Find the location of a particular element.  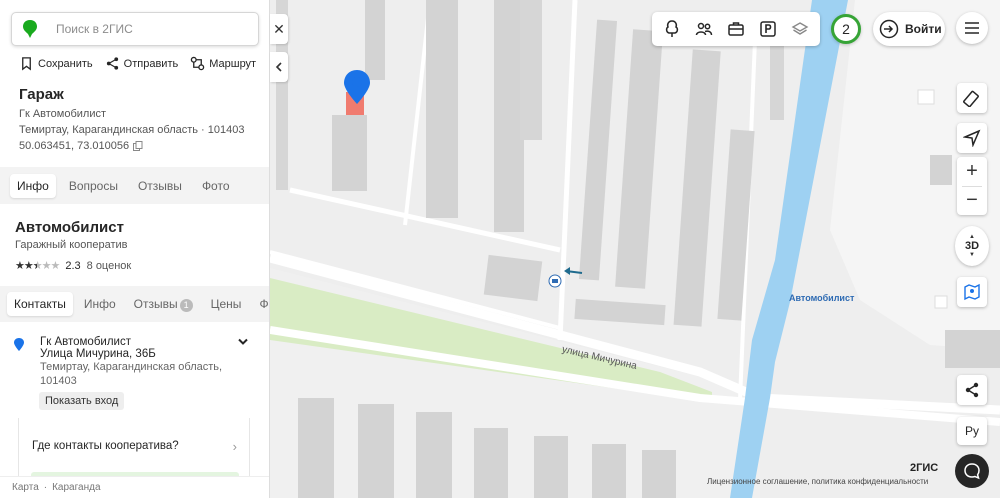

parking-icon is located at coordinates (768, 29).